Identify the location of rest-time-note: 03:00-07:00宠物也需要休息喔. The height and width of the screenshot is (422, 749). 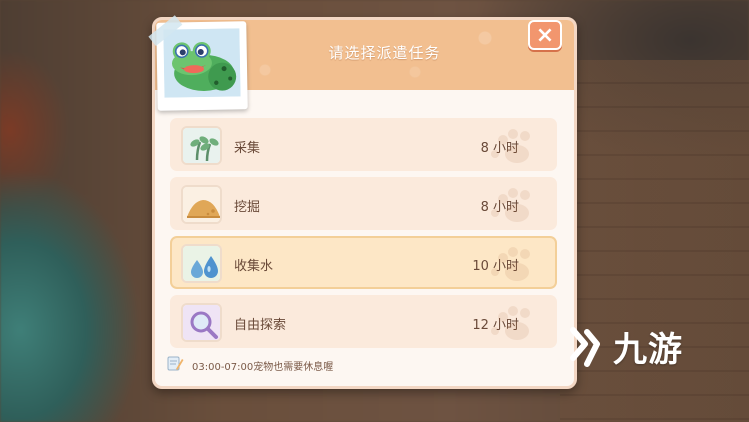
(263, 367).